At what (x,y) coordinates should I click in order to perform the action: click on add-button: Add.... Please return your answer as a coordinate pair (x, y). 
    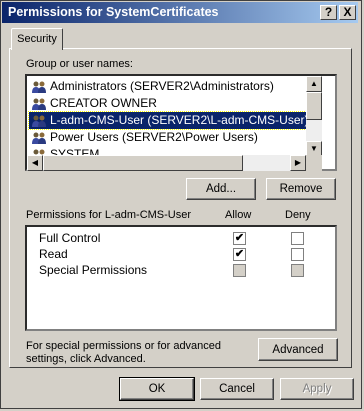
    Looking at the image, I should click on (221, 189).